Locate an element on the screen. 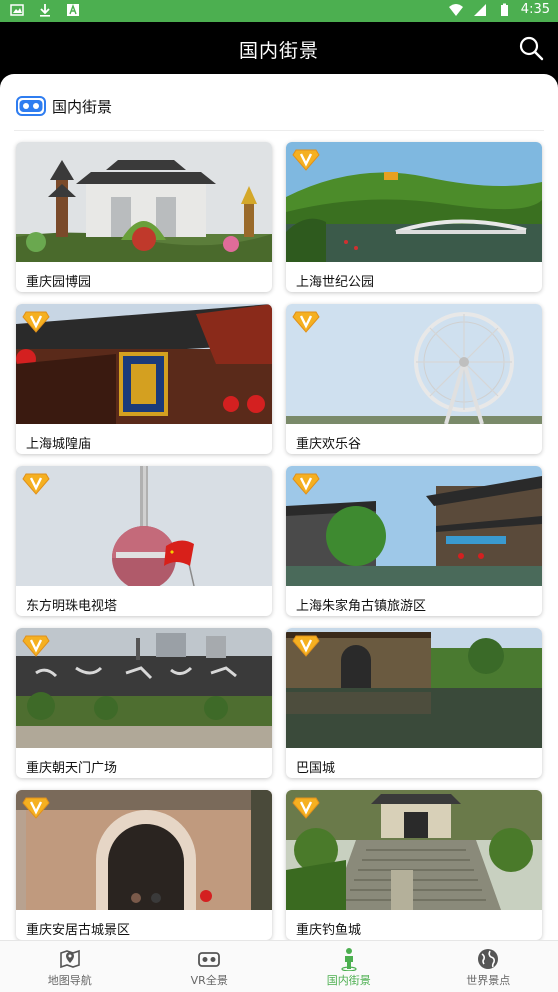 Image resolution: width=558 pixels, height=992 pixels. search-icon is located at coordinates (531, 48).